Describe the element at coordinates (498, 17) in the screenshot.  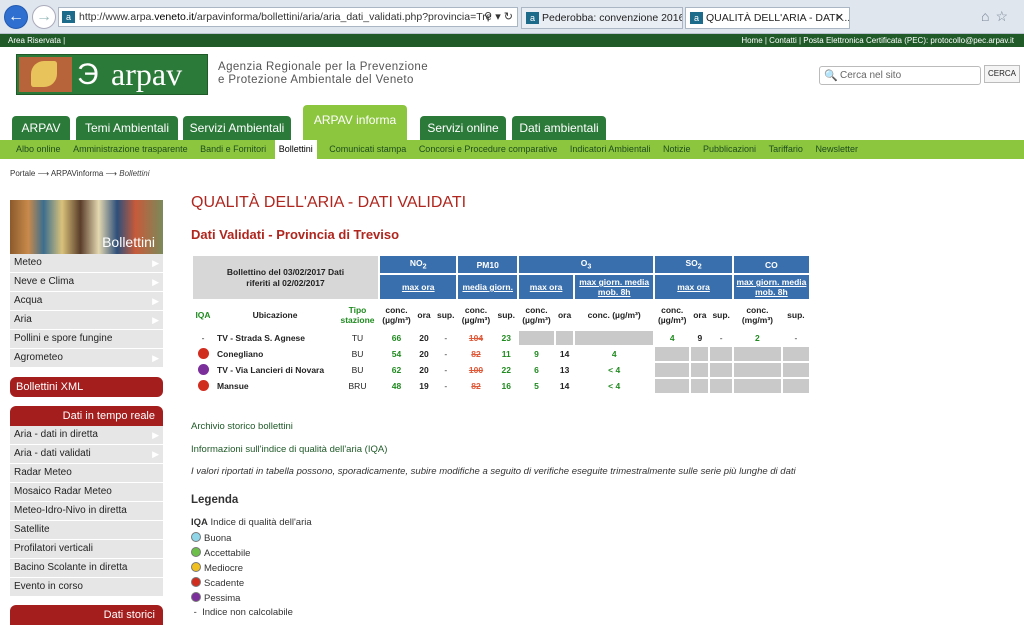
I see `search-dropdown-refresh-icon: ⚲ ▾ ↻` at that location.